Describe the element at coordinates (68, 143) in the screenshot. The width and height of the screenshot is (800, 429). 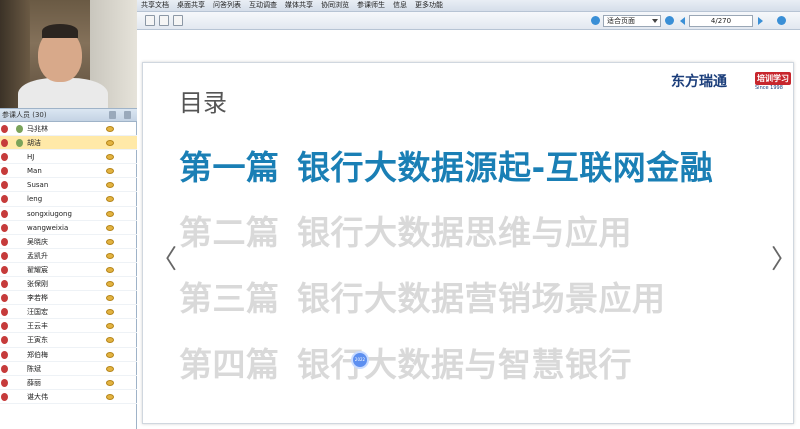
I see `member-row: 胡洁` at that location.